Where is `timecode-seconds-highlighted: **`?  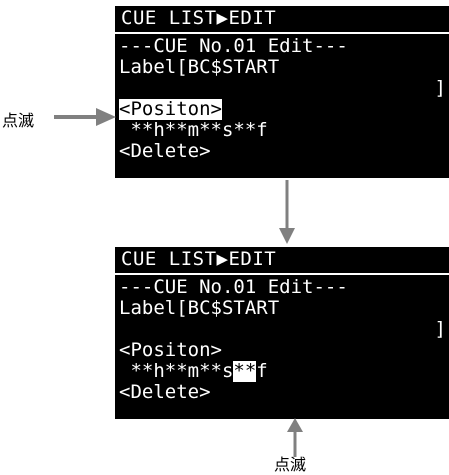 timecode-seconds-highlighted: ** is located at coordinates (245, 371).